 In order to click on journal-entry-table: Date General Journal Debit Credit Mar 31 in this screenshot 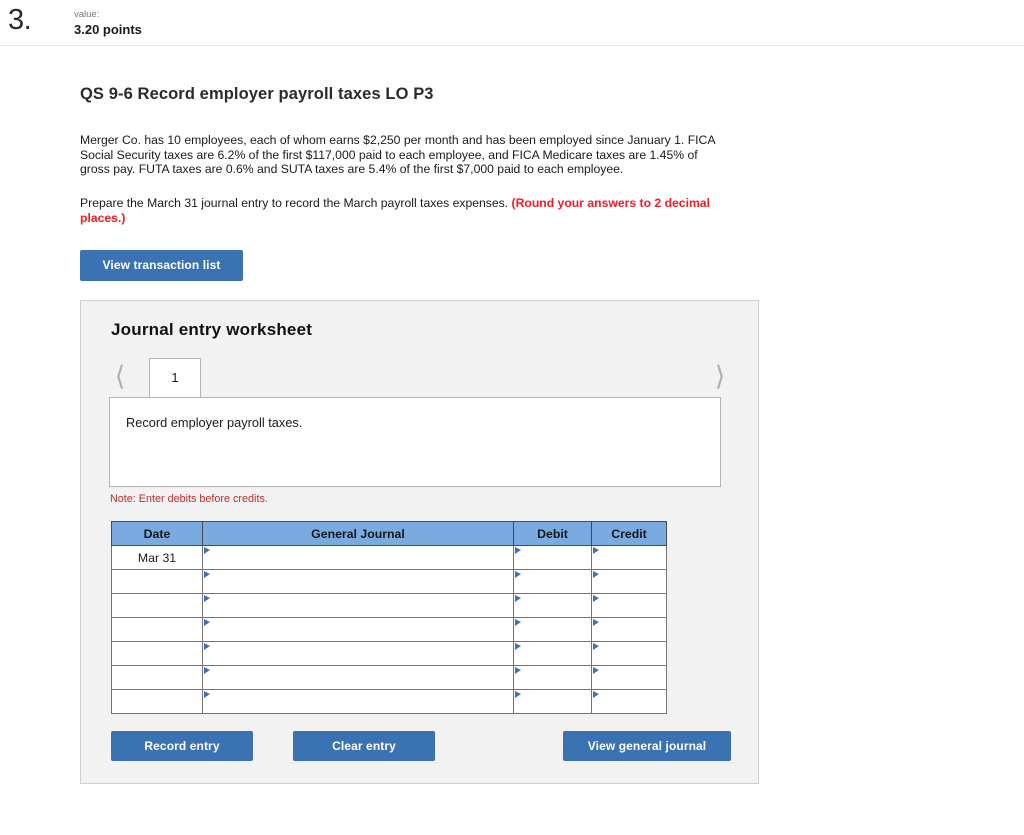, I will do `click(389, 617)`.